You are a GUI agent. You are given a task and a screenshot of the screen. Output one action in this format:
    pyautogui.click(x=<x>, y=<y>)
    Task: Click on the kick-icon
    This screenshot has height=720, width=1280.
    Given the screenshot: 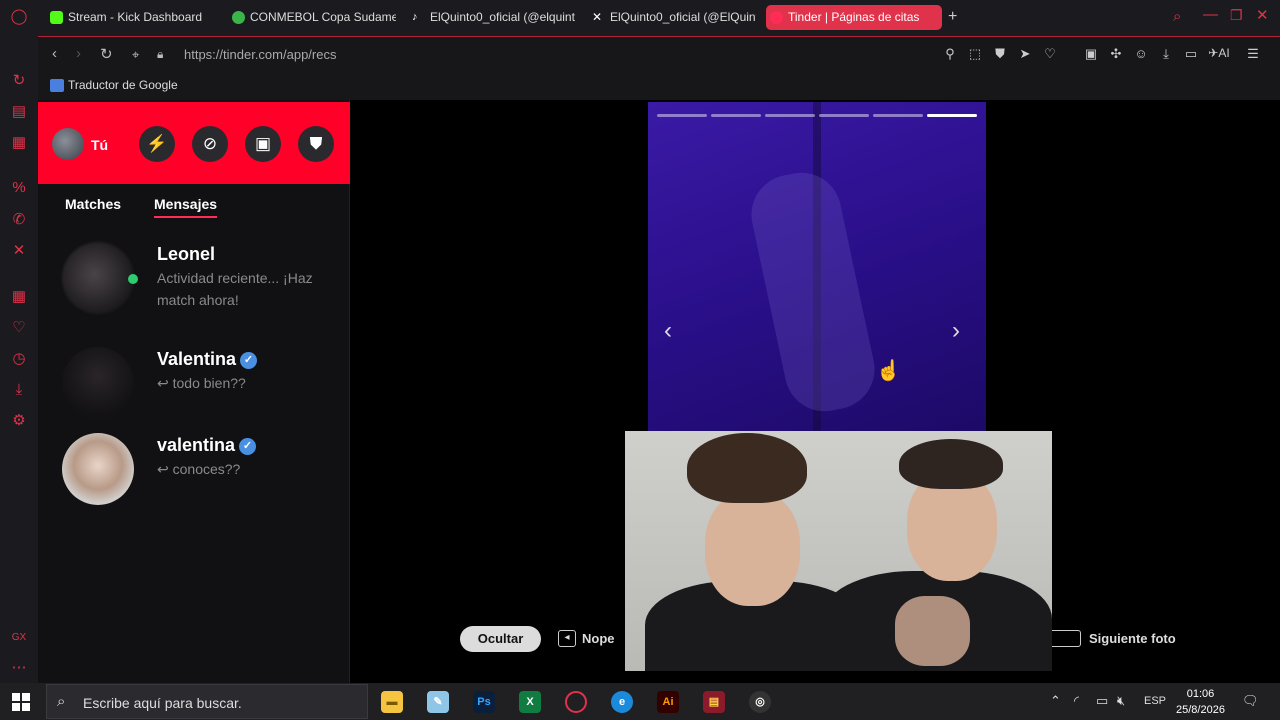 What is the action you would take?
    pyautogui.click(x=56, y=17)
    